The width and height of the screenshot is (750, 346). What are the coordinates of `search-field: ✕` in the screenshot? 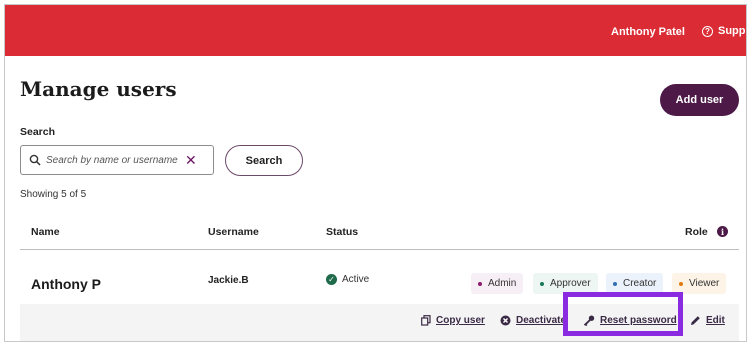 It's located at (117, 160).